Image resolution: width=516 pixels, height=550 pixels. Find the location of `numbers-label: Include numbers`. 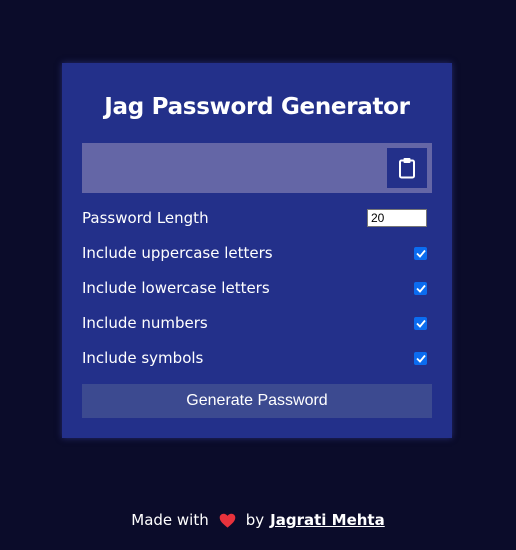

numbers-label: Include numbers is located at coordinates (145, 323).